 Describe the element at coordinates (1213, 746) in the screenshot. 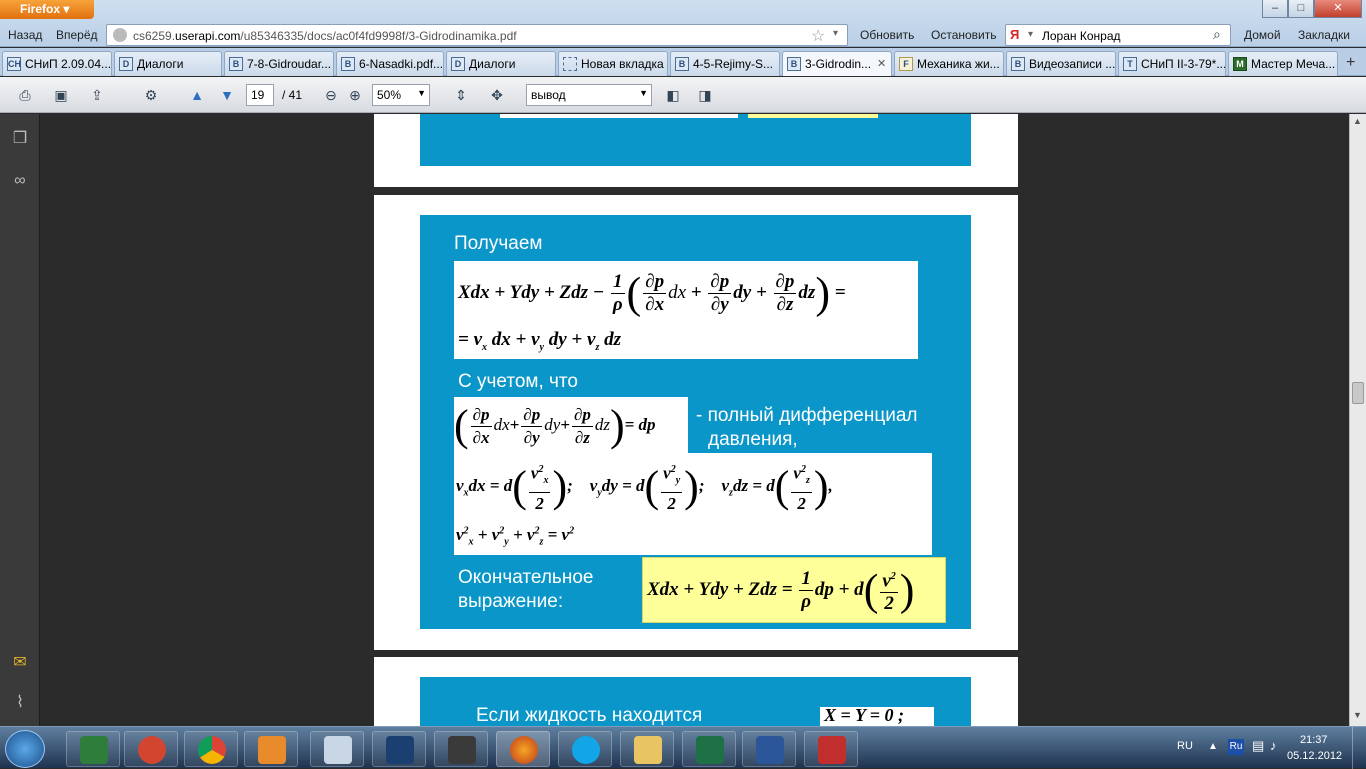

I see `tray-expand-icon: ▲` at that location.